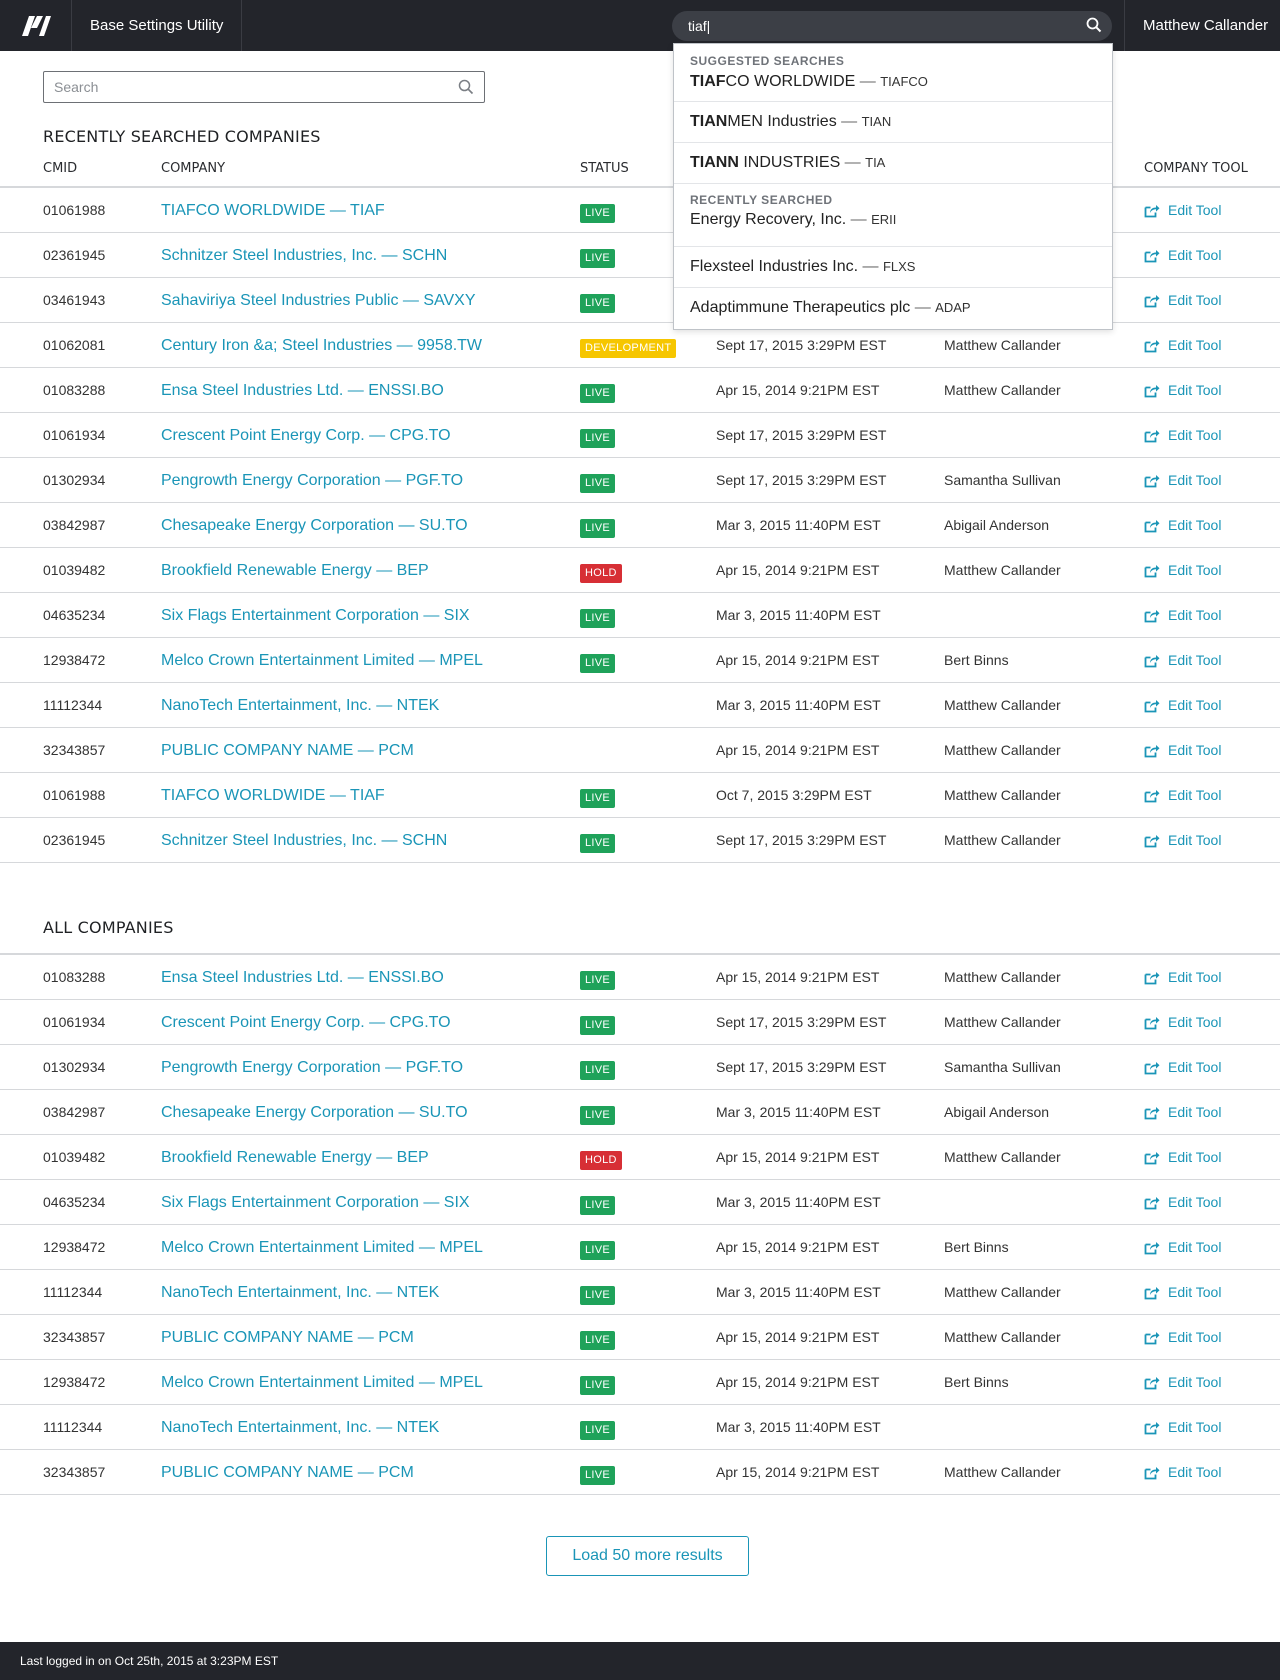 Image resolution: width=1280 pixels, height=1680 pixels. Describe the element at coordinates (74, 1112) in the screenshot. I see `cmid-cell: 03842987` at that location.